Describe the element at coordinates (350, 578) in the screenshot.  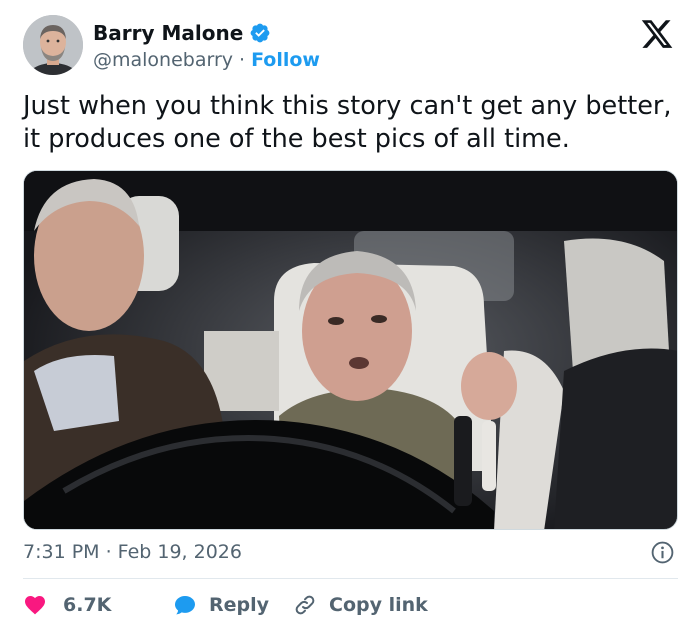
I see `divider` at that location.